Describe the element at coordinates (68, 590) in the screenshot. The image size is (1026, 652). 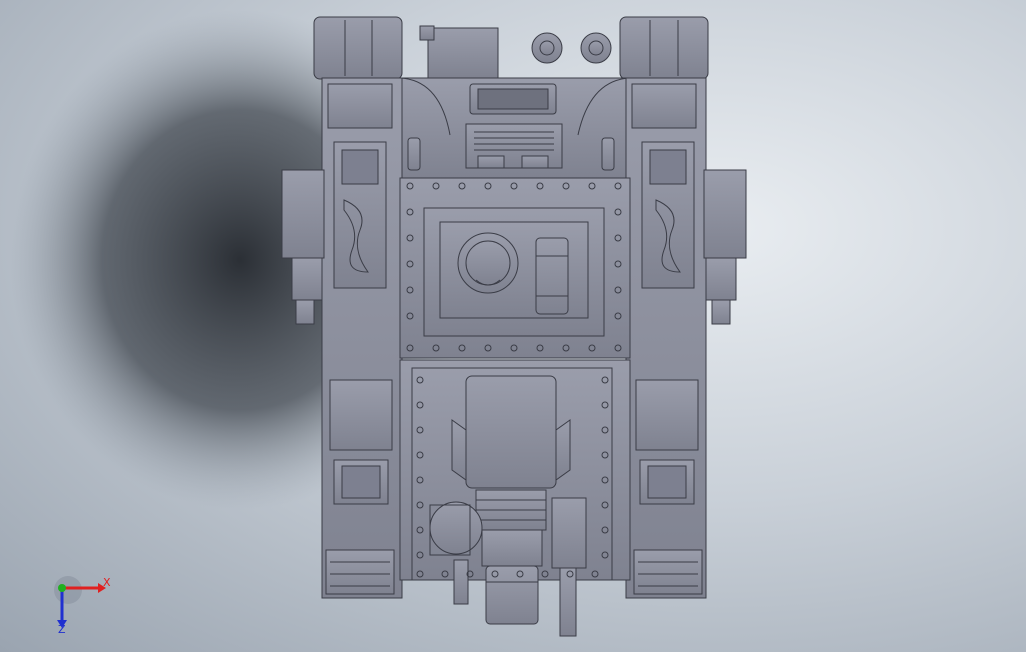
I see `triad-origin` at that location.